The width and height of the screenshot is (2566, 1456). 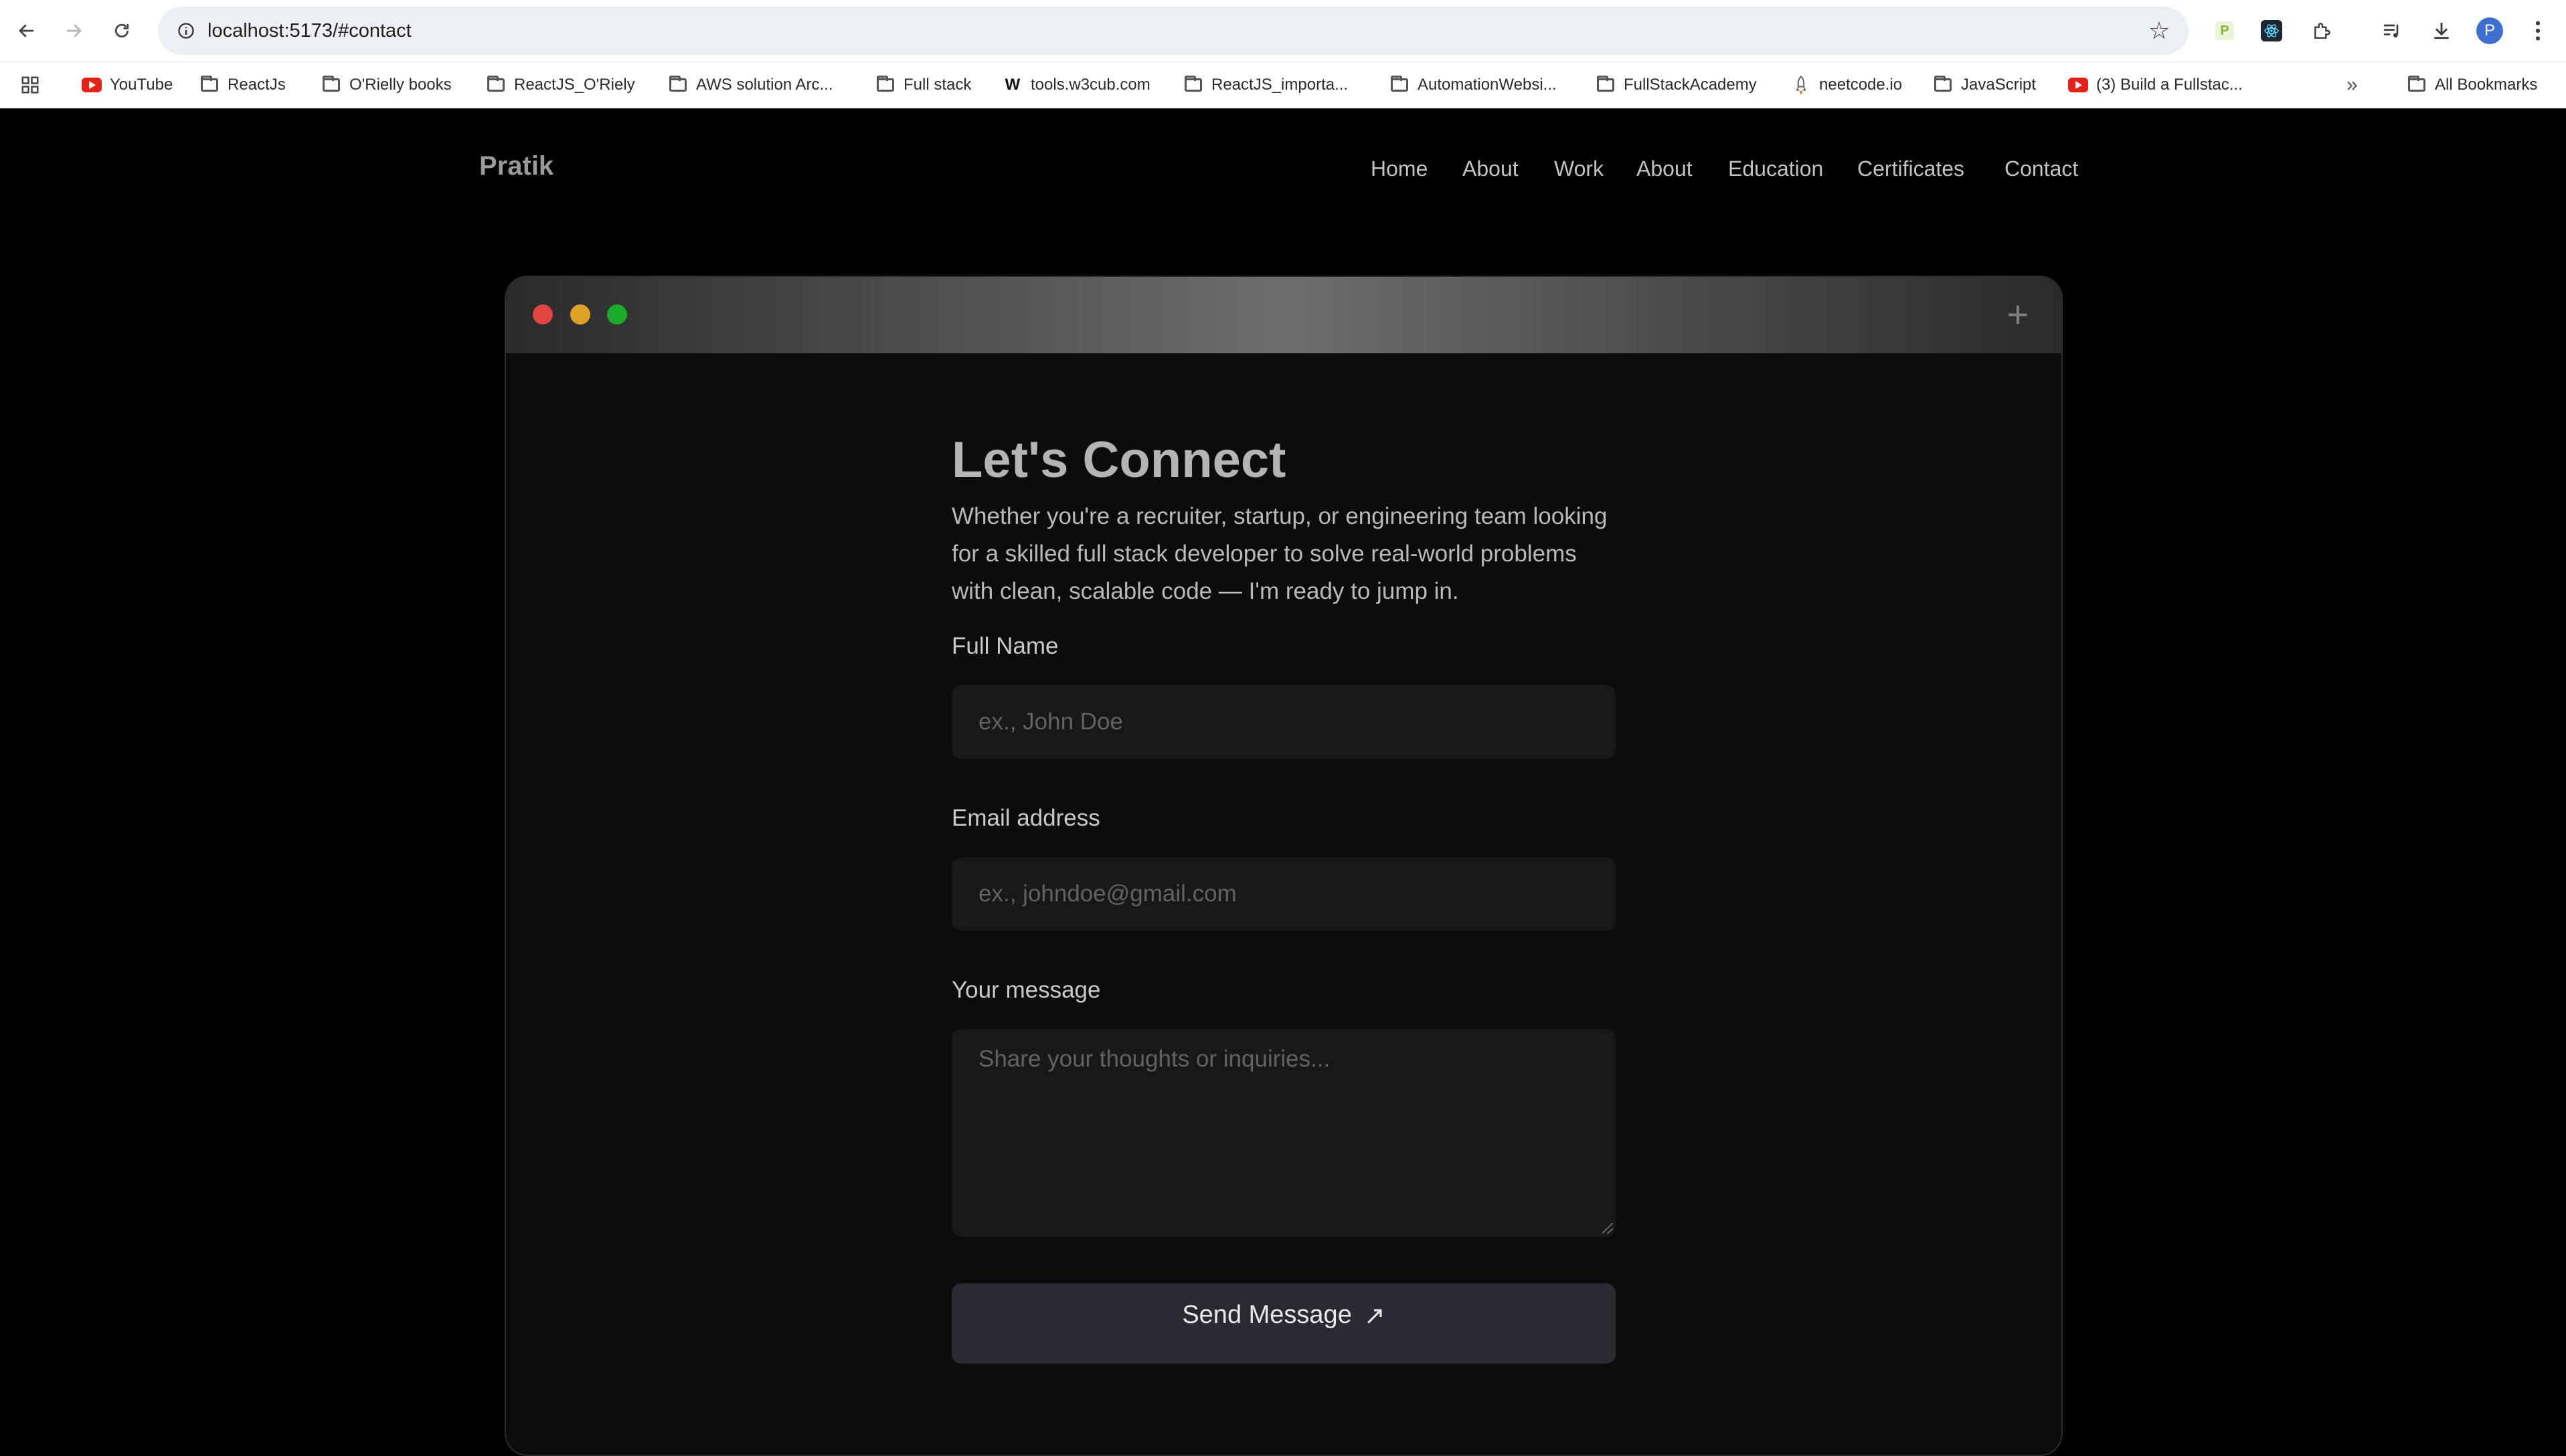 I want to click on email-input: ex., johndoe@gmail.com, so click(x=1284, y=894).